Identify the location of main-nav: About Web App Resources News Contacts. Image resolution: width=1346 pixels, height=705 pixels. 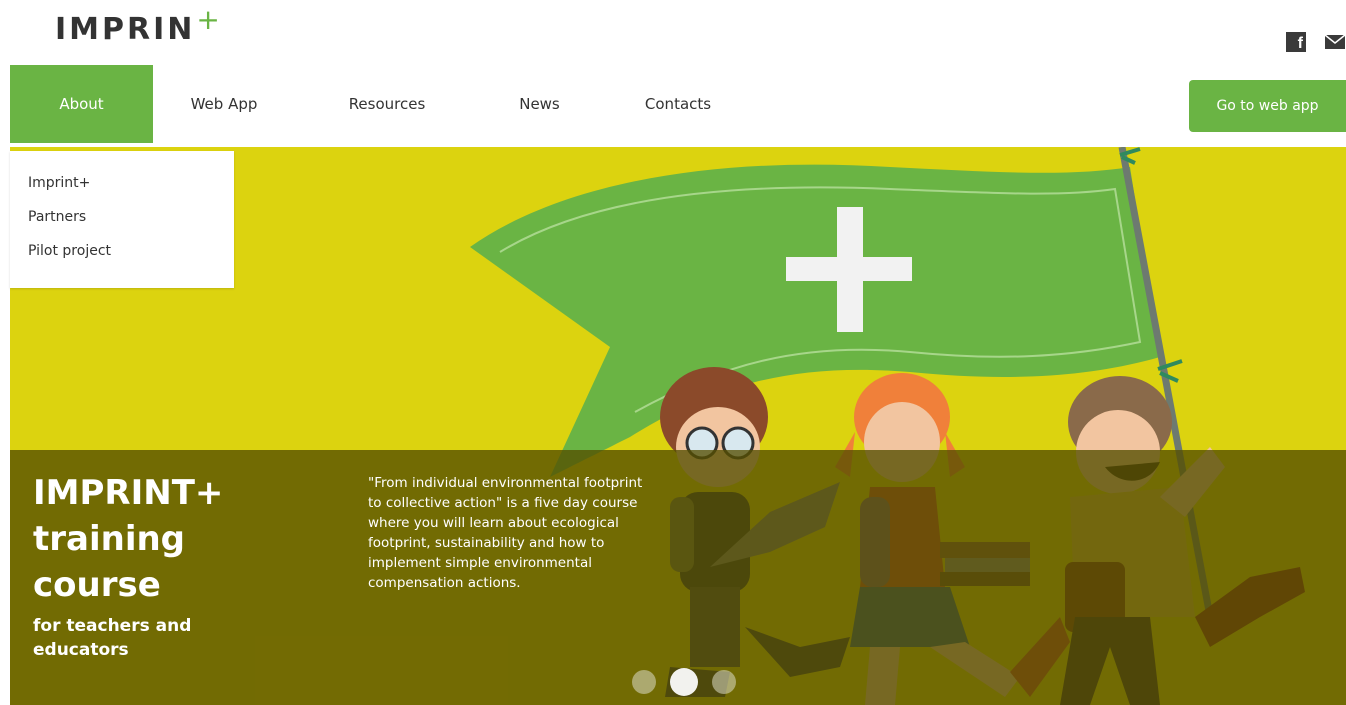
(383, 104).